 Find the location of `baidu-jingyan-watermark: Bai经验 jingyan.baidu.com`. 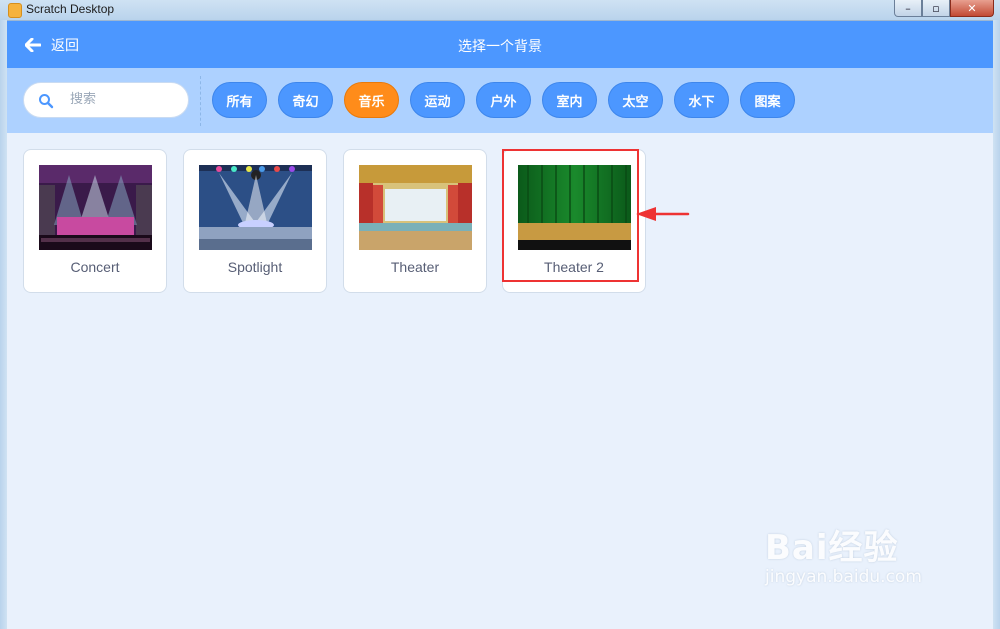

baidu-jingyan-watermark: Bai经验 jingyan.baidu.com is located at coordinates (843, 553).